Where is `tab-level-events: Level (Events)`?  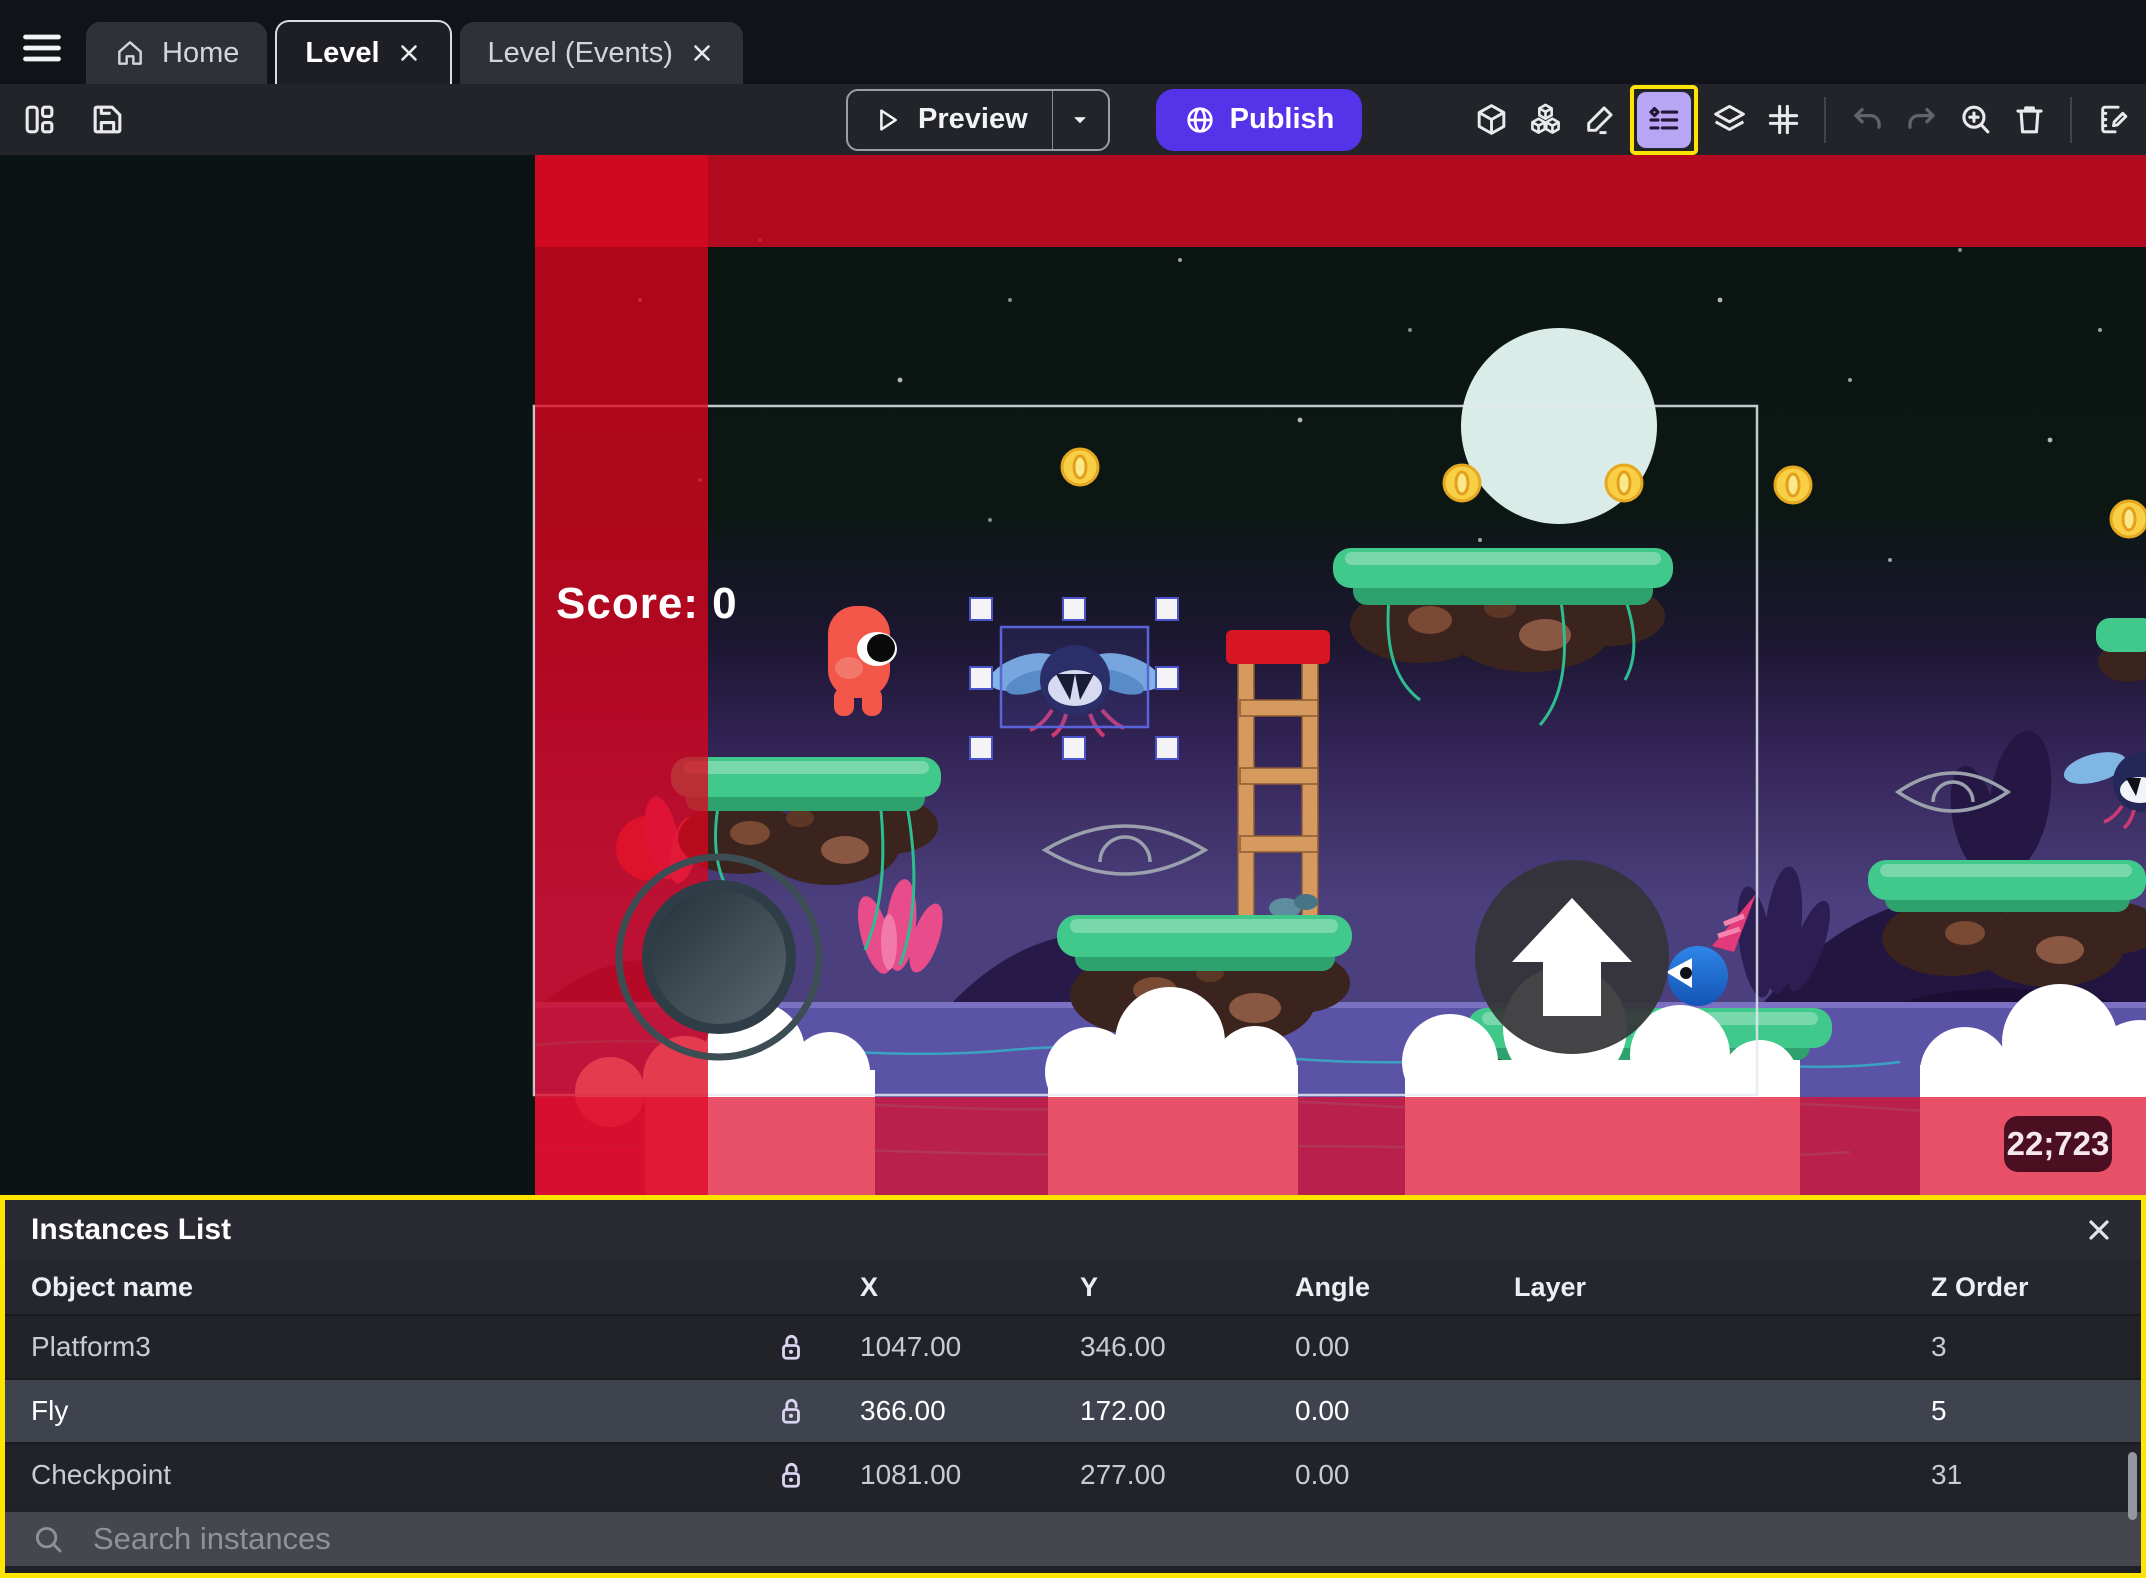 tab-level-events: Level (Events) is located at coordinates (601, 53).